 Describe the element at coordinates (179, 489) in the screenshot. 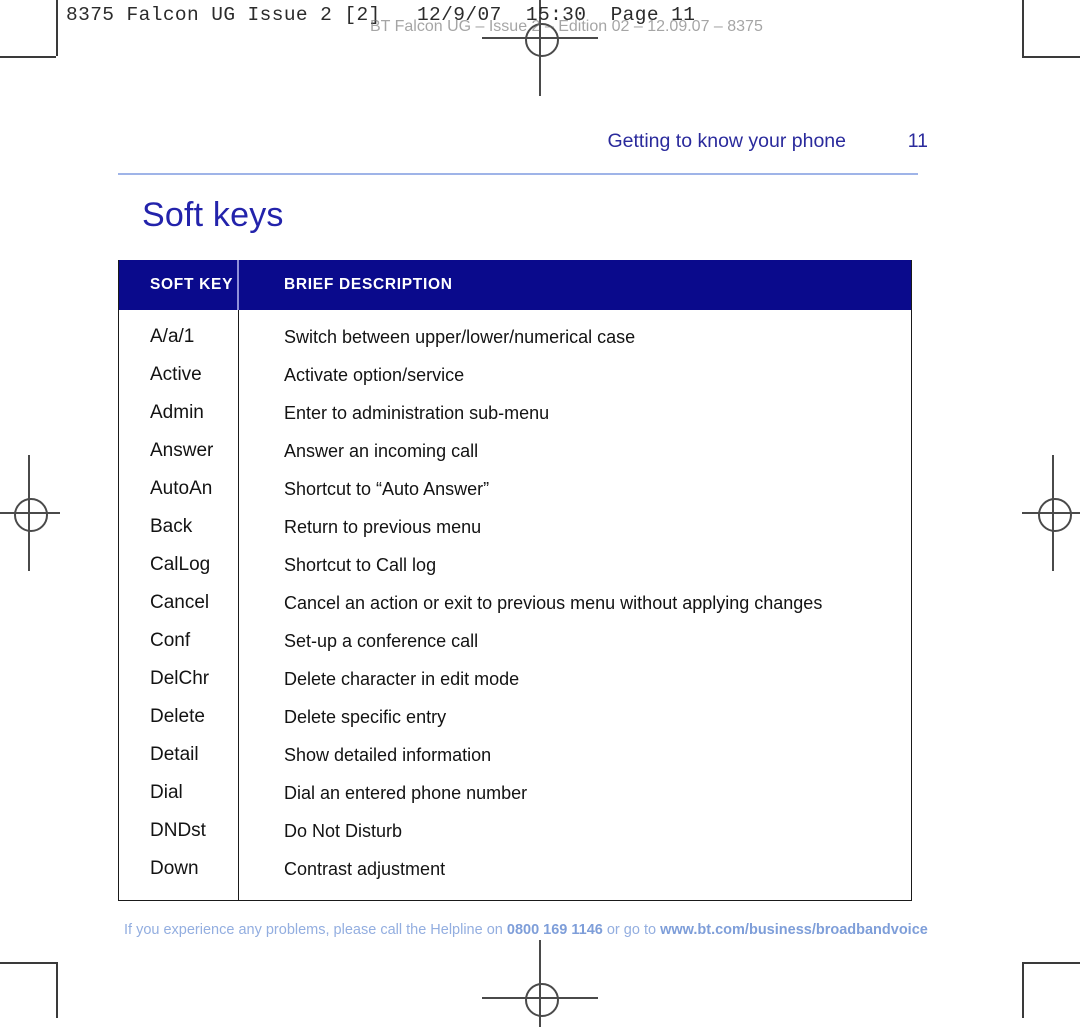

I see `soft-key-label: AutoAn` at that location.